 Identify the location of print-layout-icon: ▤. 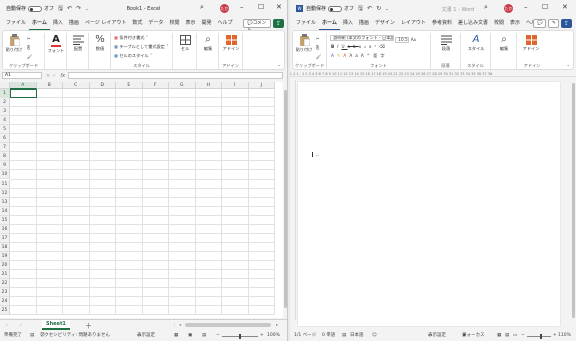
(507, 336).